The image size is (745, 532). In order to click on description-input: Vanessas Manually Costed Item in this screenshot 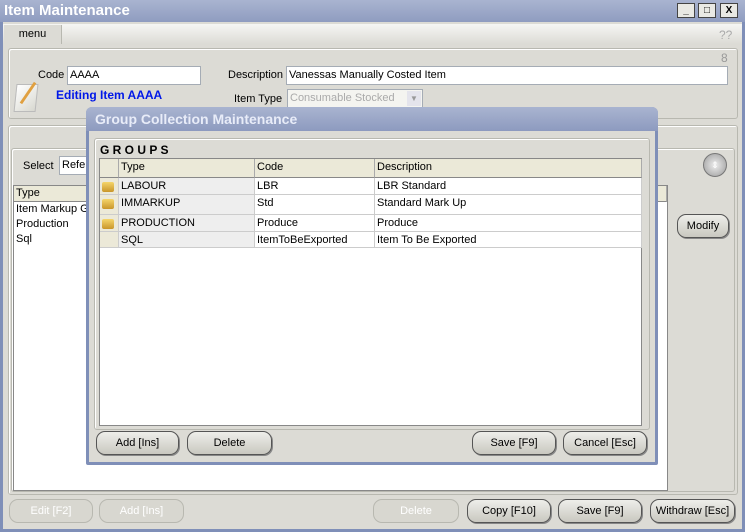, I will do `click(507, 75)`.